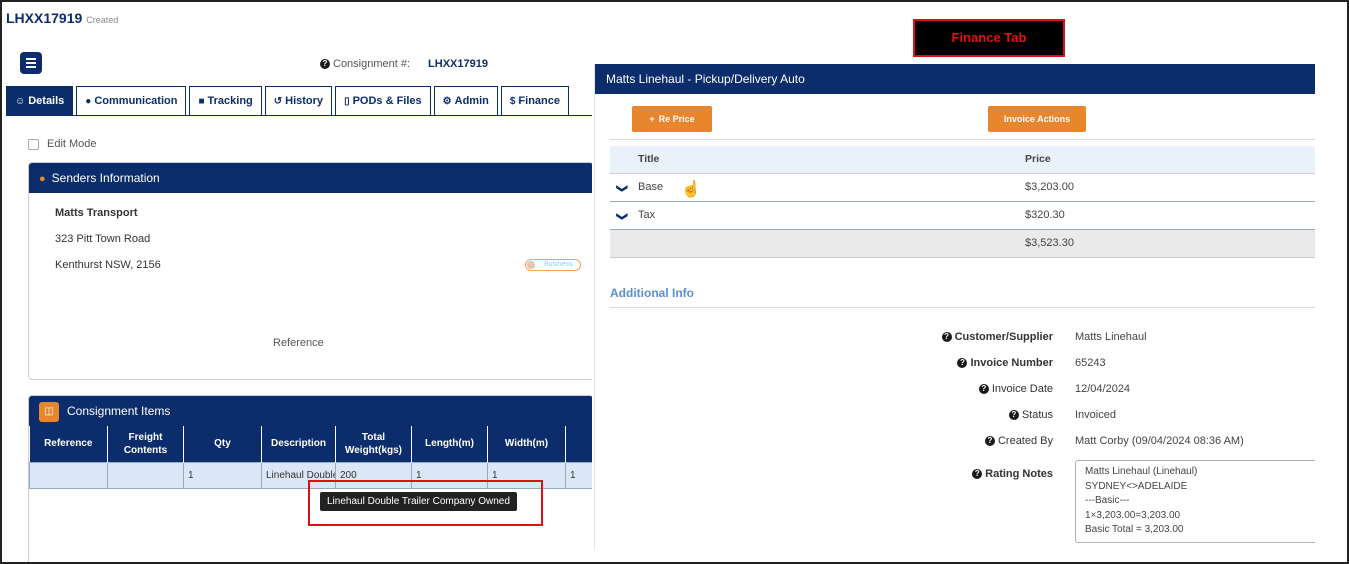 This screenshot has width=1349, height=564. What do you see at coordinates (447, 101) in the screenshot?
I see `gear-icon: ⚙` at bounding box center [447, 101].